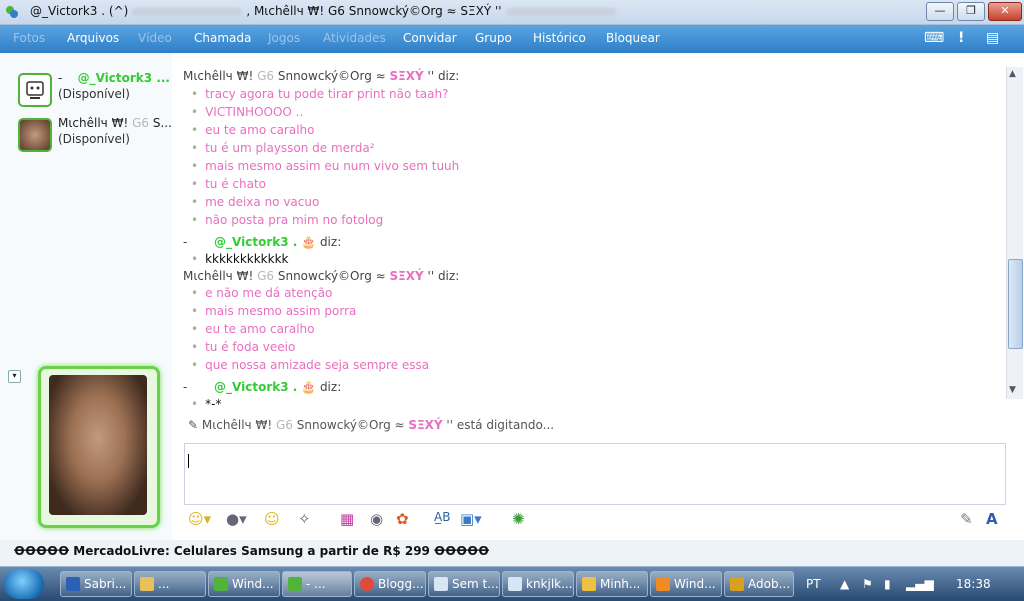 Image resolution: width=1024 pixels, height=601 pixels. Describe the element at coordinates (887, 584) in the screenshot. I see `power-icon: ▮` at that location.